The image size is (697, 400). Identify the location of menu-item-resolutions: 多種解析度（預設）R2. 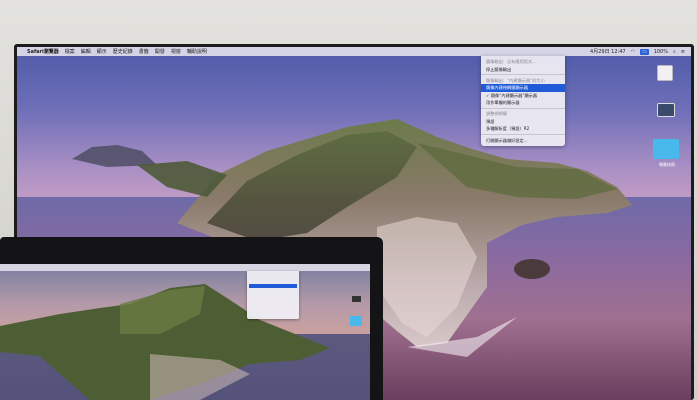
(523, 128).